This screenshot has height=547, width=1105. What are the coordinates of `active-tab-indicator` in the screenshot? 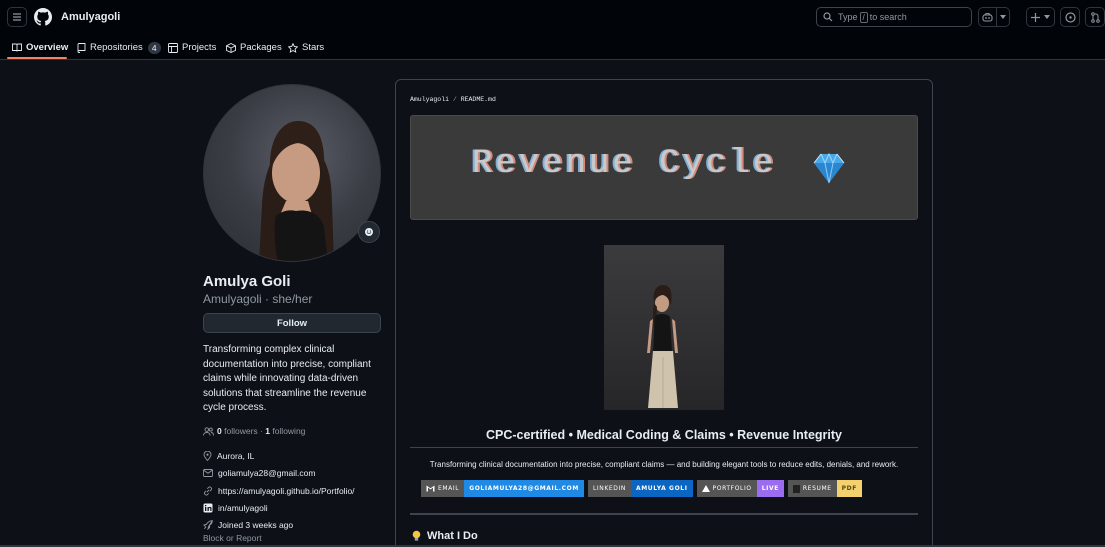 It's located at (37, 58).